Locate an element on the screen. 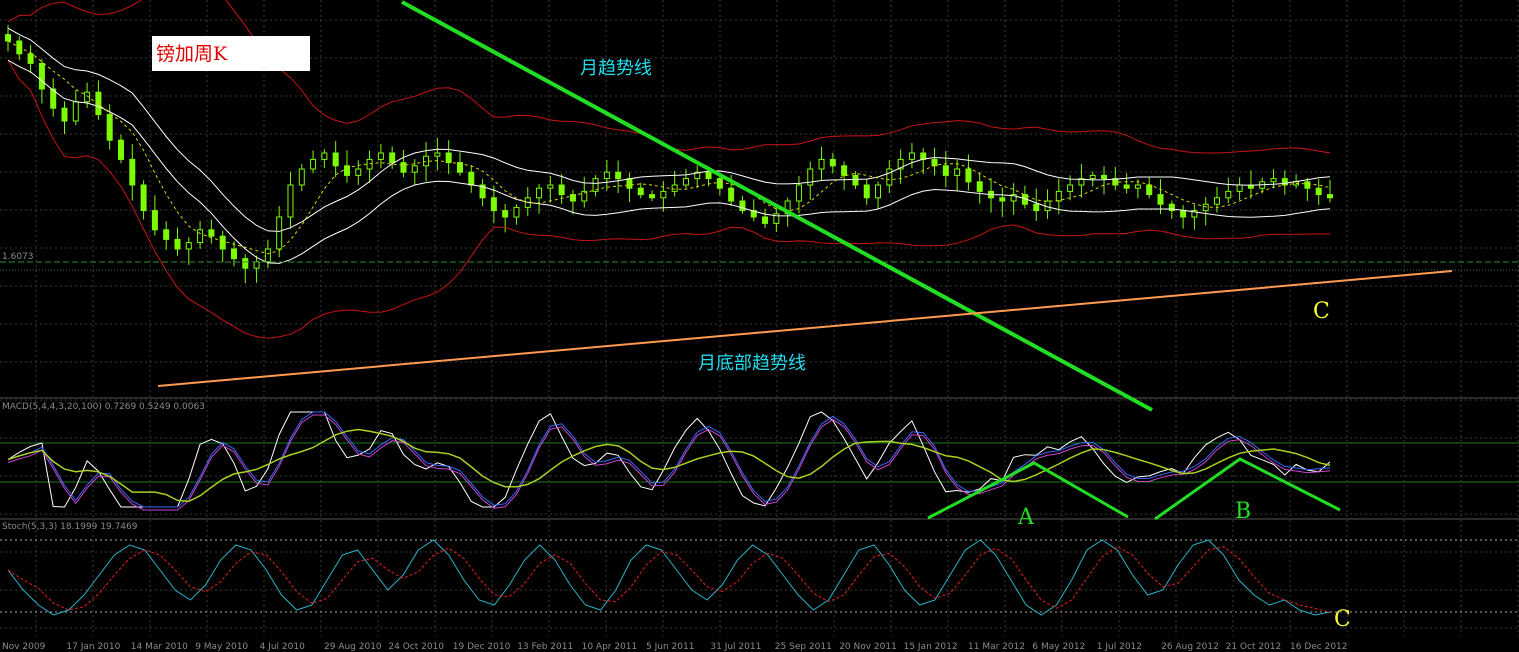 This screenshot has height=652, width=1519. x-tick-label: 9 May 2010 is located at coordinates (221, 647).